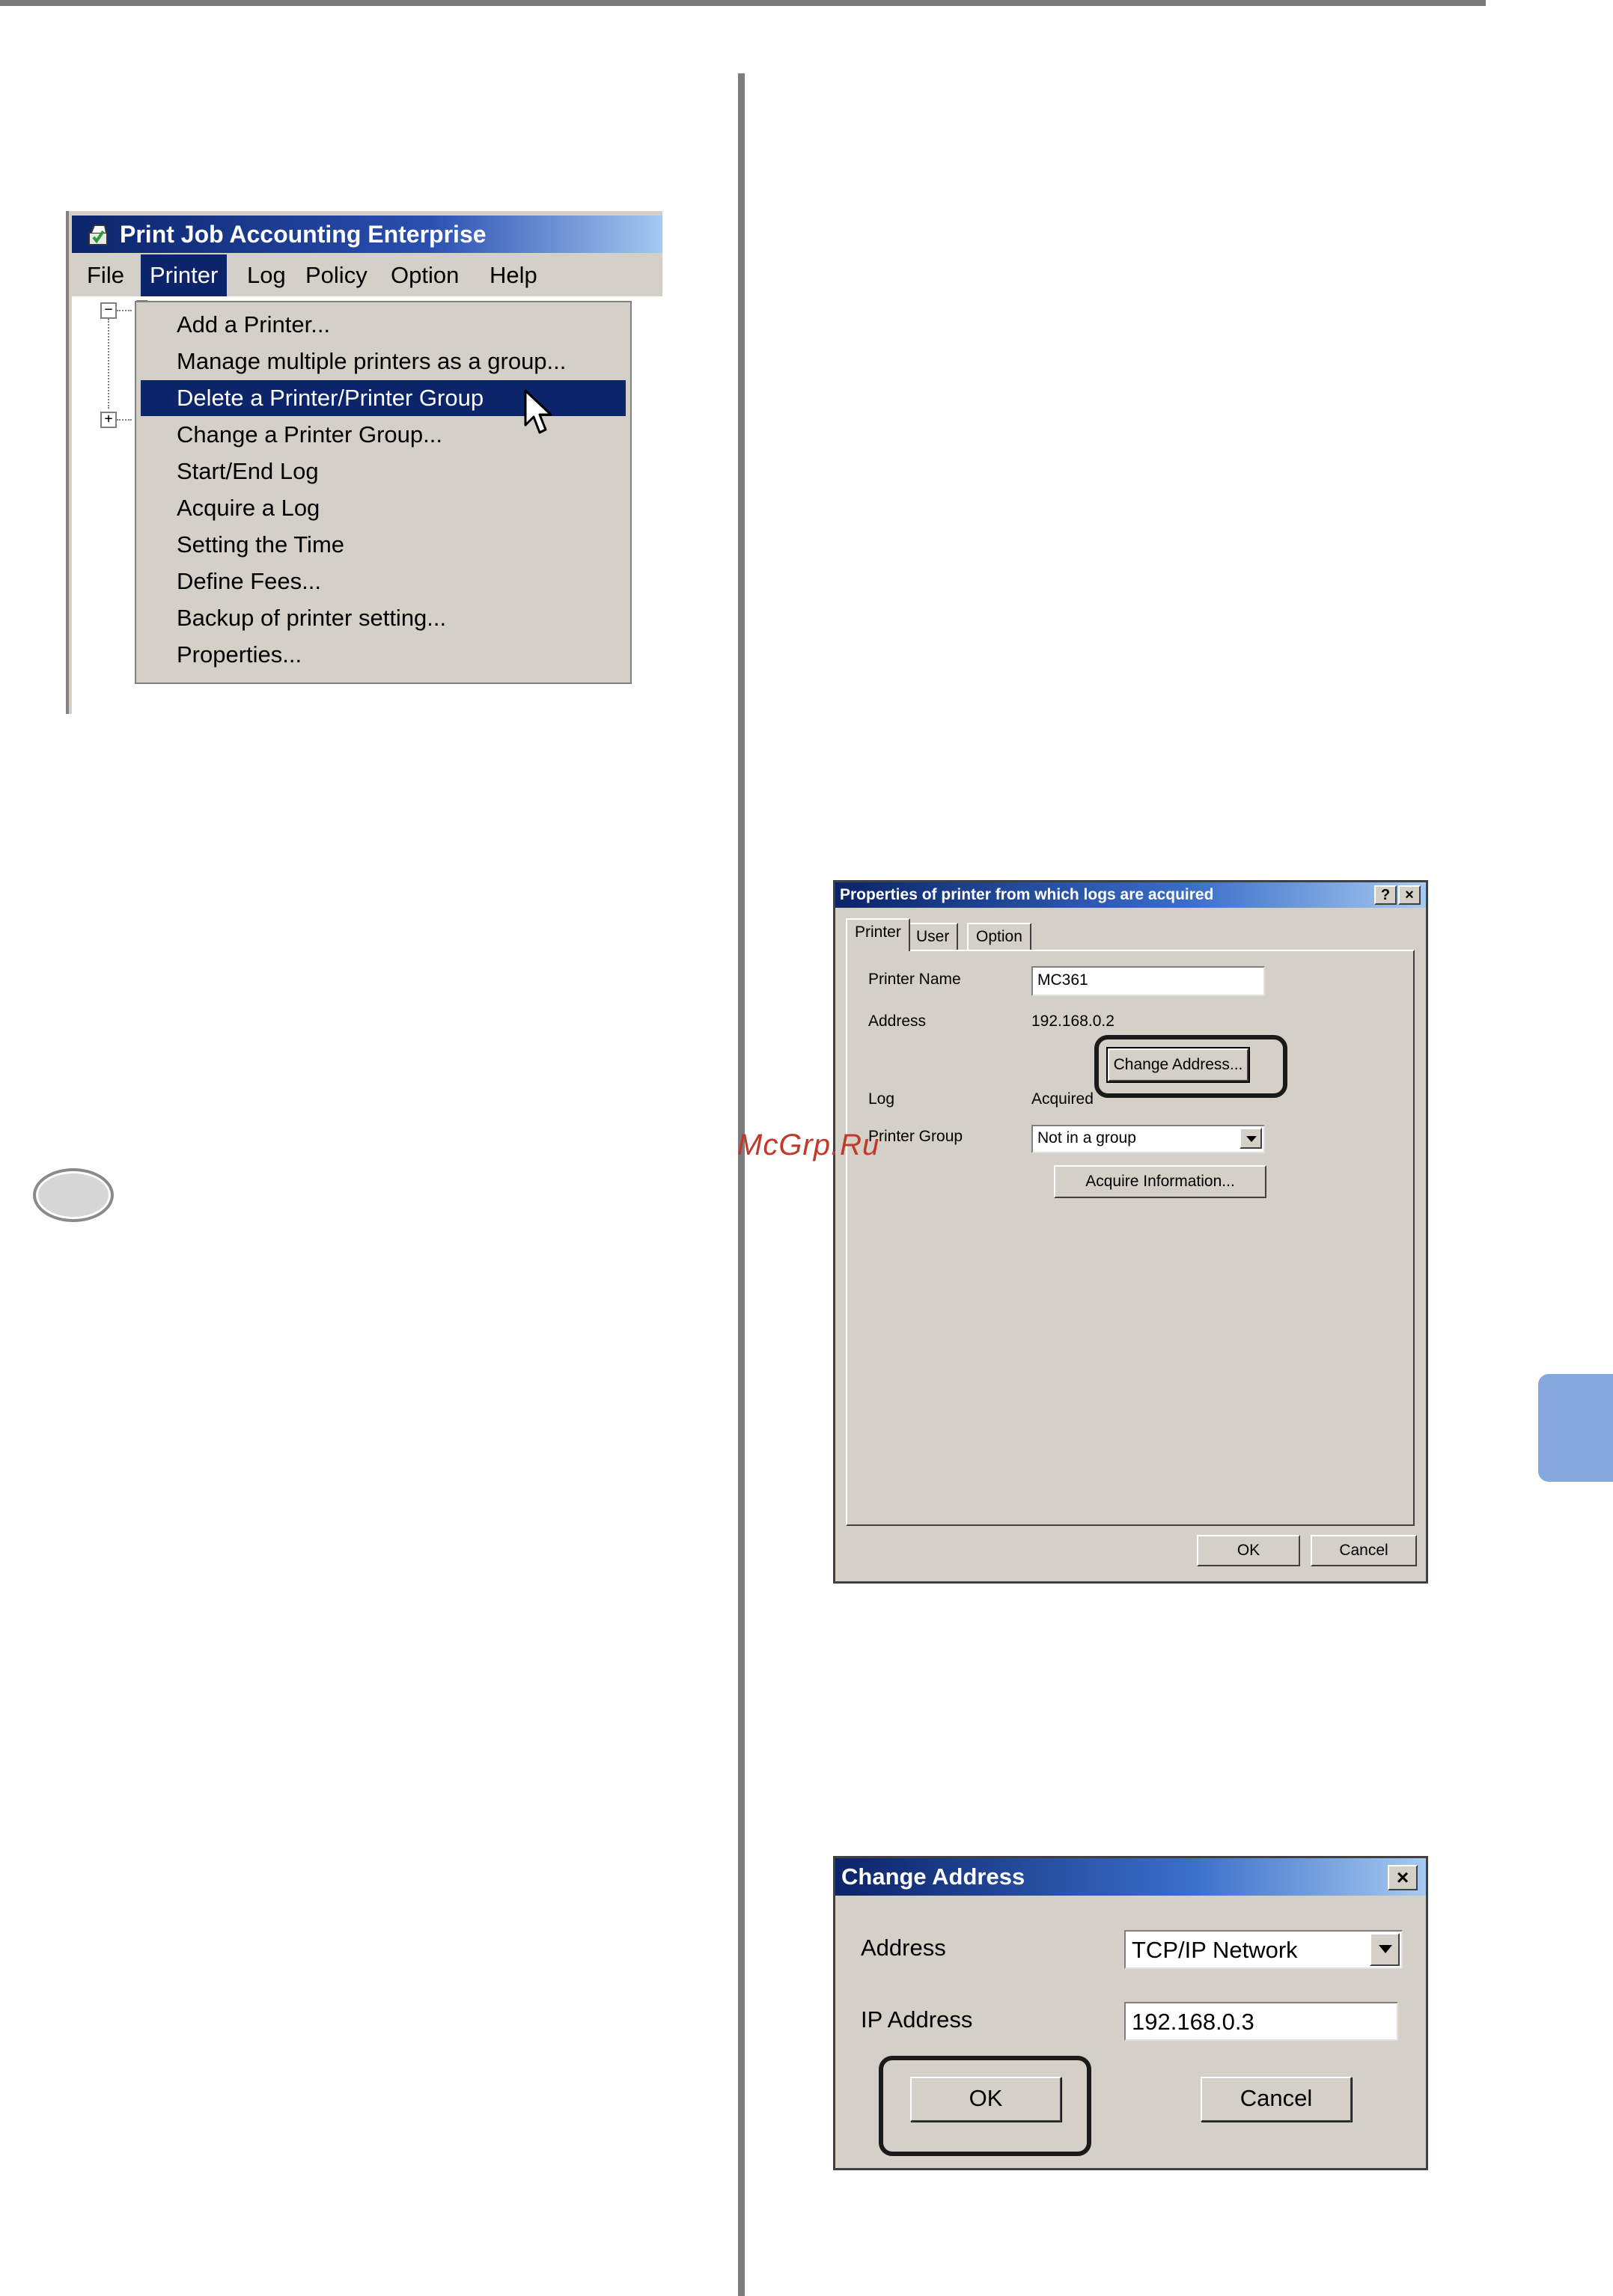  I want to click on mouse-cursor-icon, so click(538, 411).